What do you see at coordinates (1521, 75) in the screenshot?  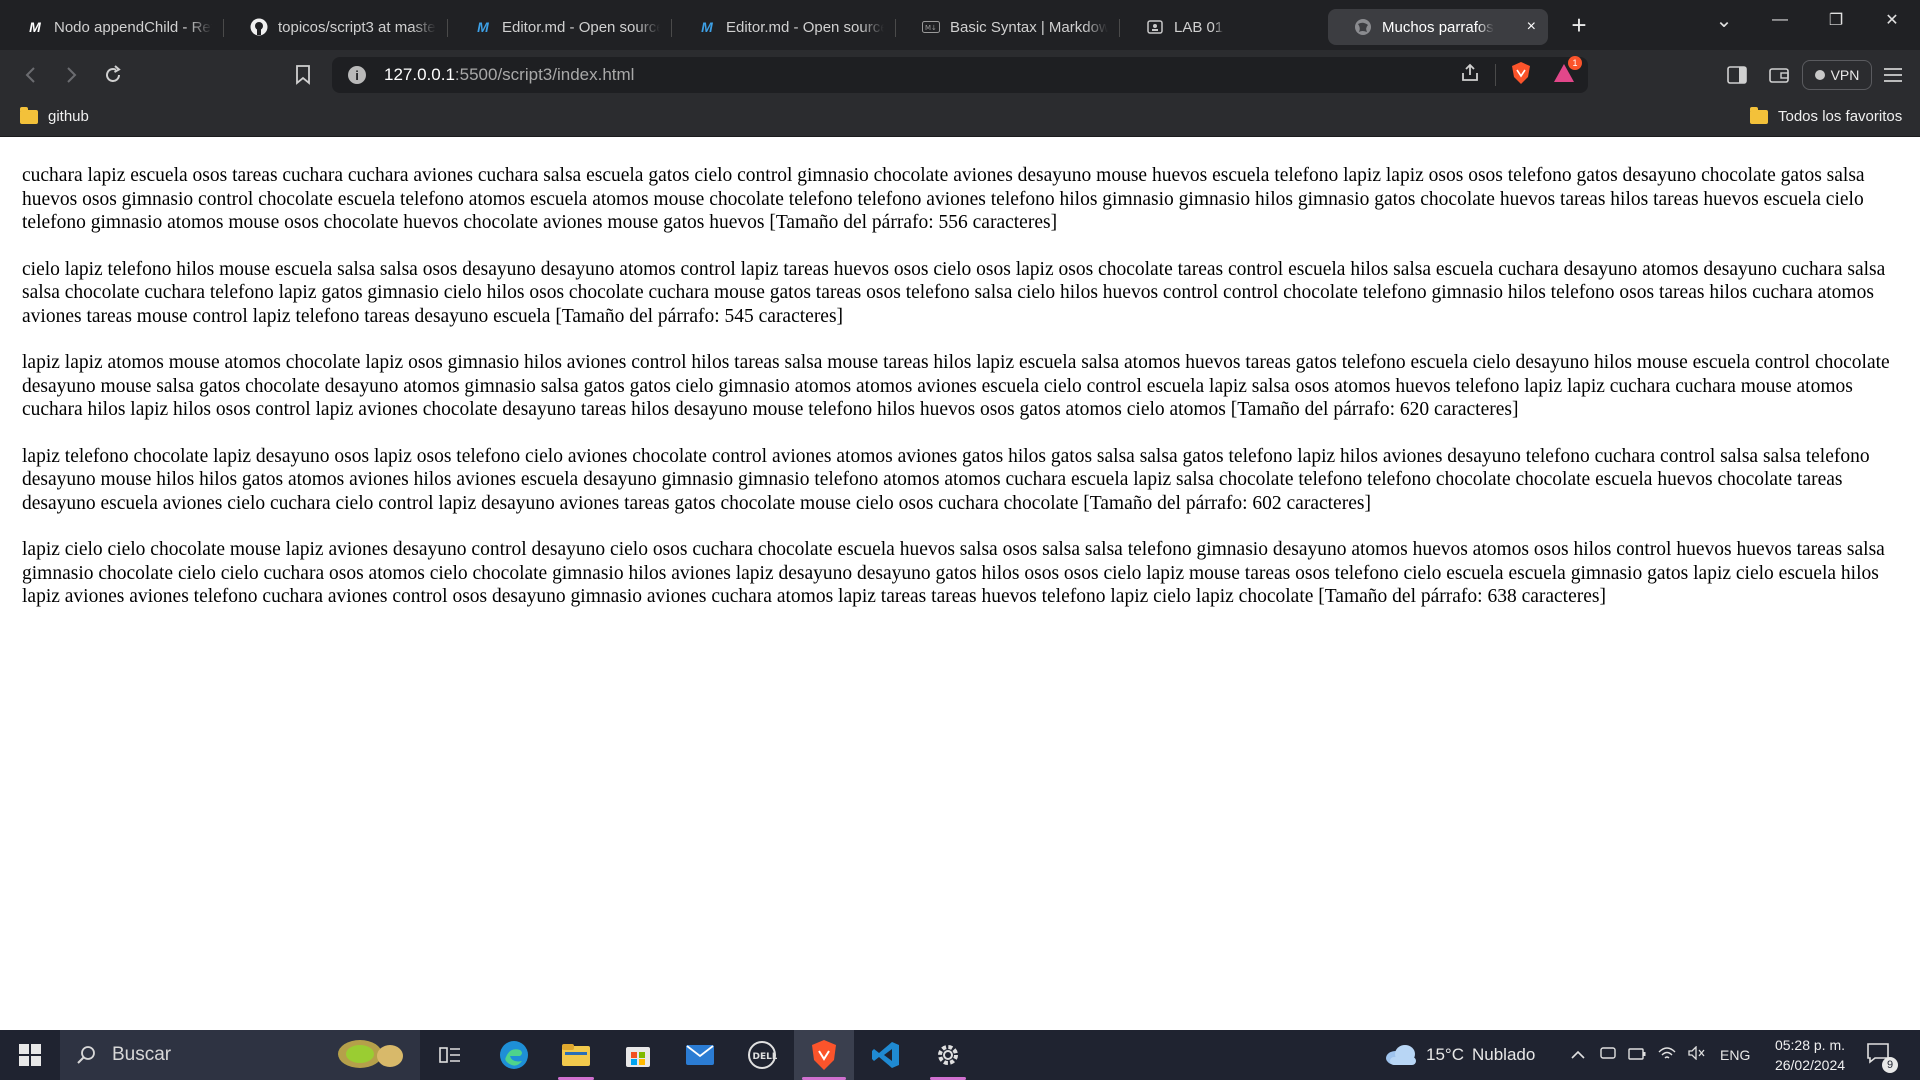 I see `brave-shields-icon` at bounding box center [1521, 75].